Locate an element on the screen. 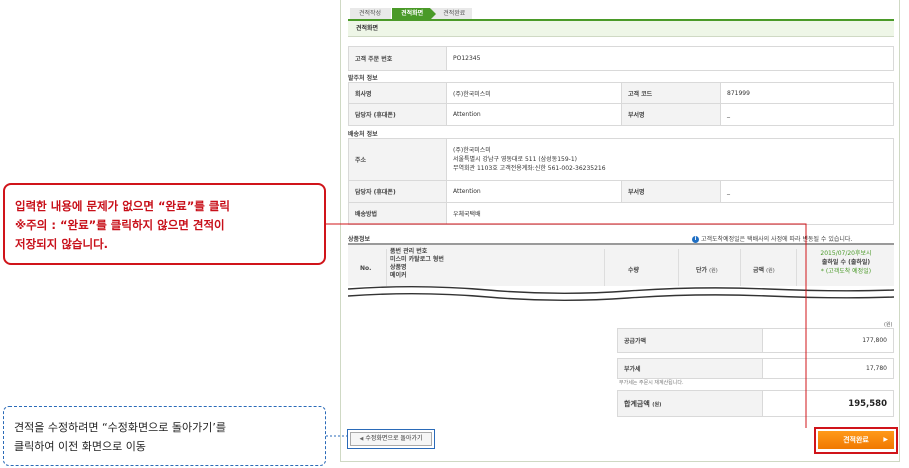 This screenshot has width=909, height=468. callout-line: 견적을 수정하려면 “수정화면으로 돌아가기’를 is located at coordinates (120, 427).